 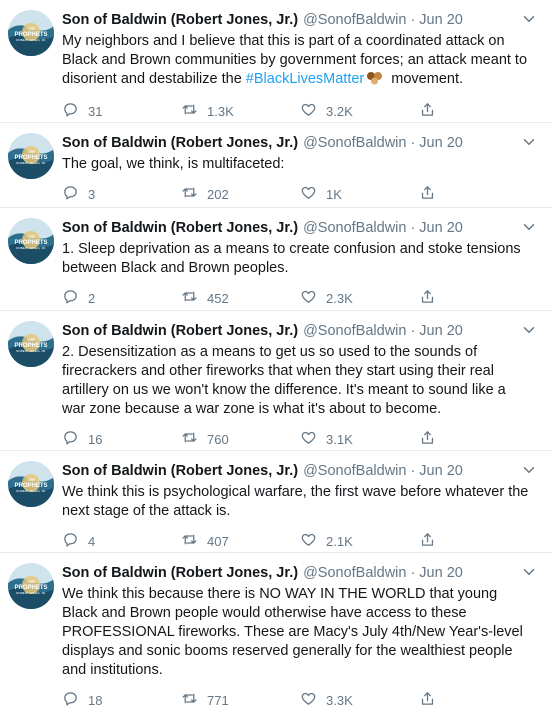 I want to click on reply-count: 31, so click(x=95, y=111).